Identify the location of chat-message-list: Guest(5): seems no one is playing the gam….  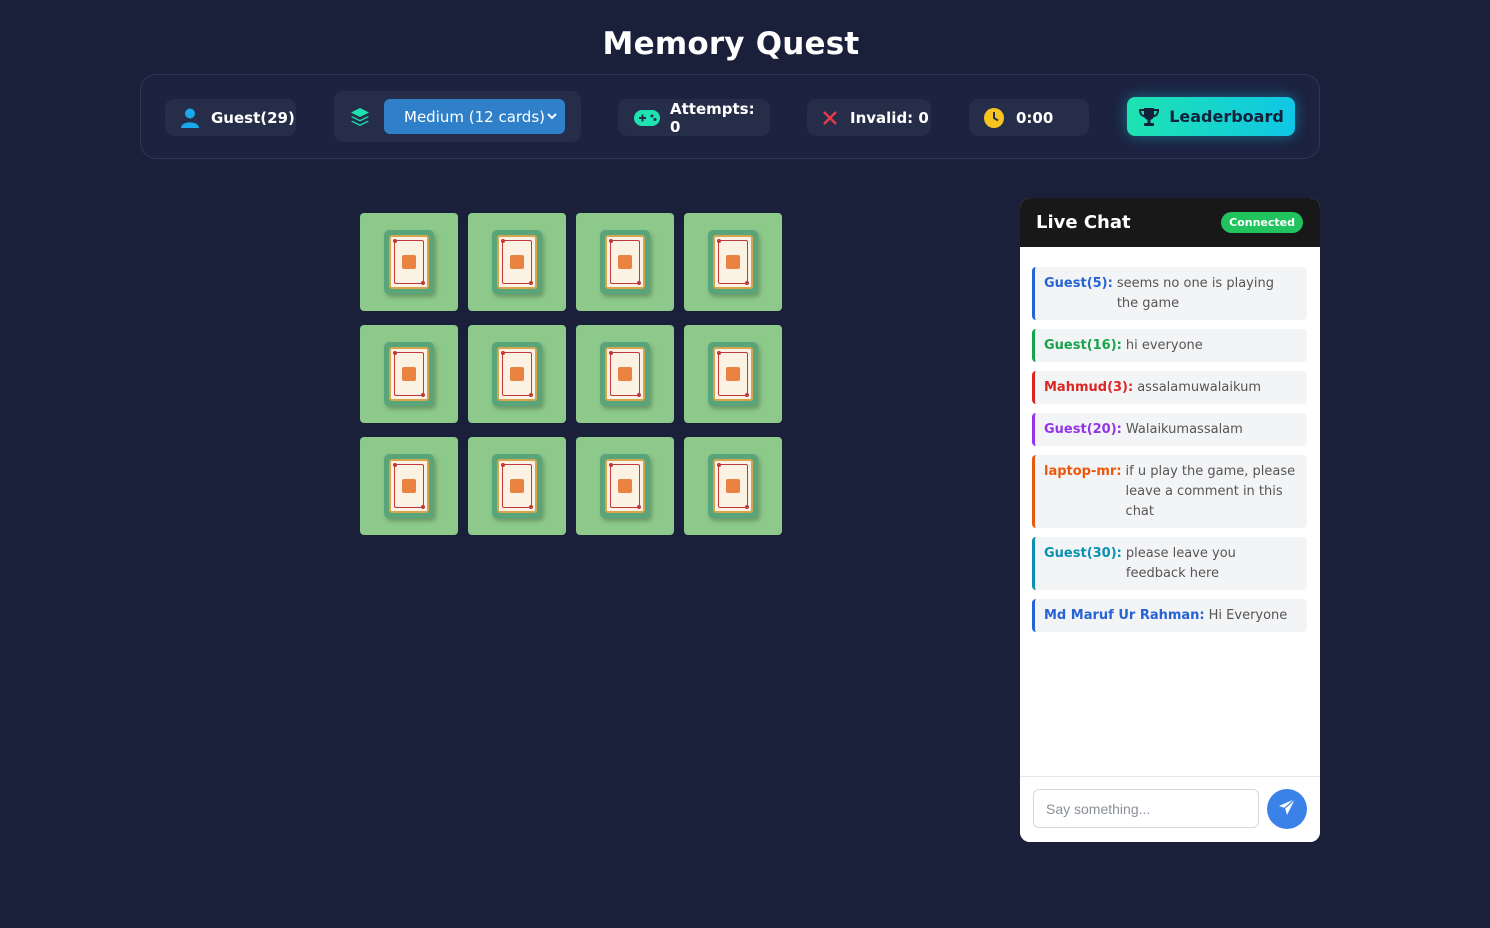
(1169, 454).